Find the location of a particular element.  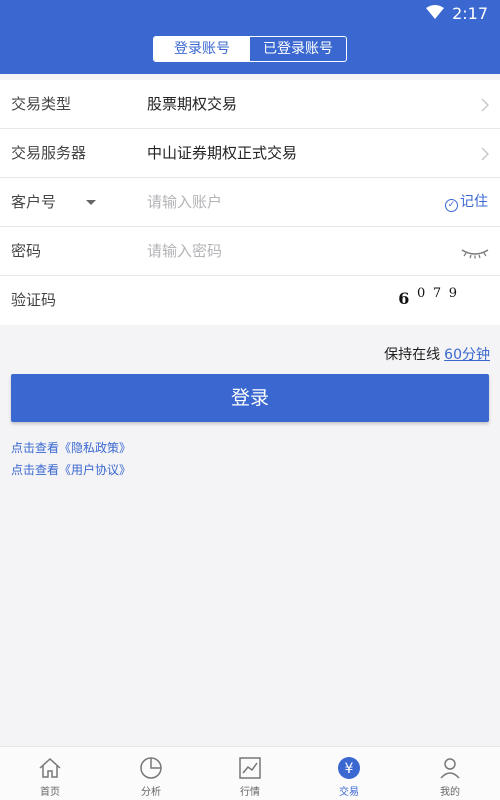

captcha-char: 6 is located at coordinates (404, 298).